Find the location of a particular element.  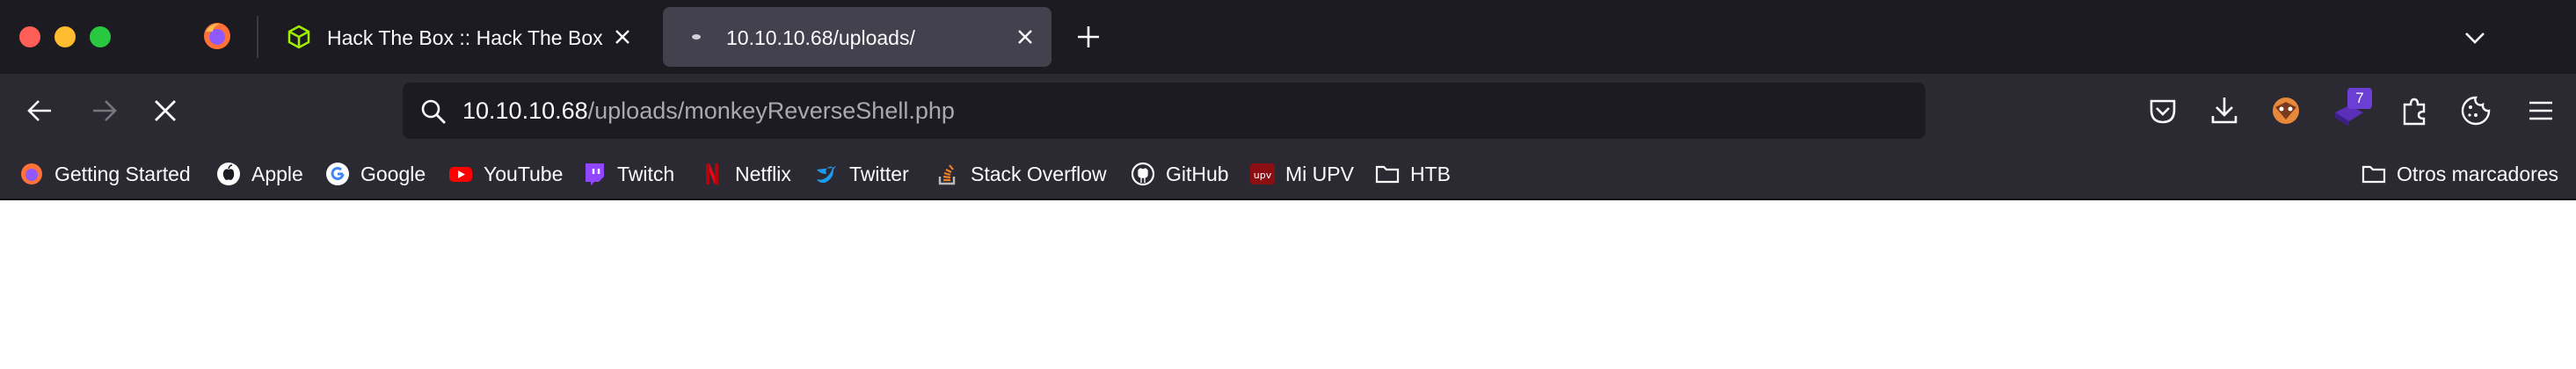

bookmark-label: Google is located at coordinates (393, 174).